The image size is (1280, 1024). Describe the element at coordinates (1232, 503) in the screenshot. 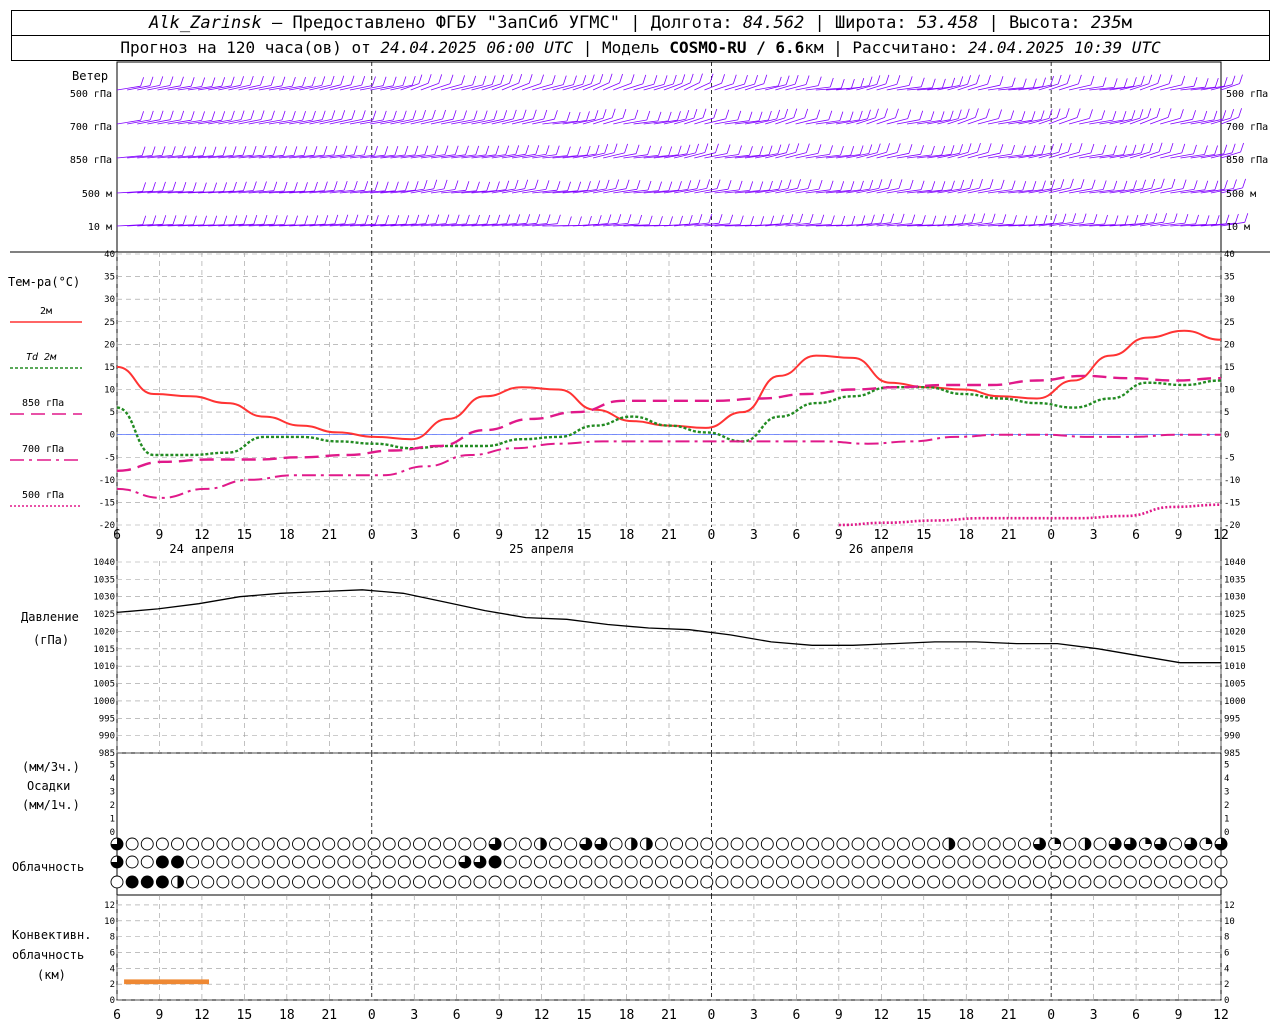

I see `y-tick-label: -15` at that location.